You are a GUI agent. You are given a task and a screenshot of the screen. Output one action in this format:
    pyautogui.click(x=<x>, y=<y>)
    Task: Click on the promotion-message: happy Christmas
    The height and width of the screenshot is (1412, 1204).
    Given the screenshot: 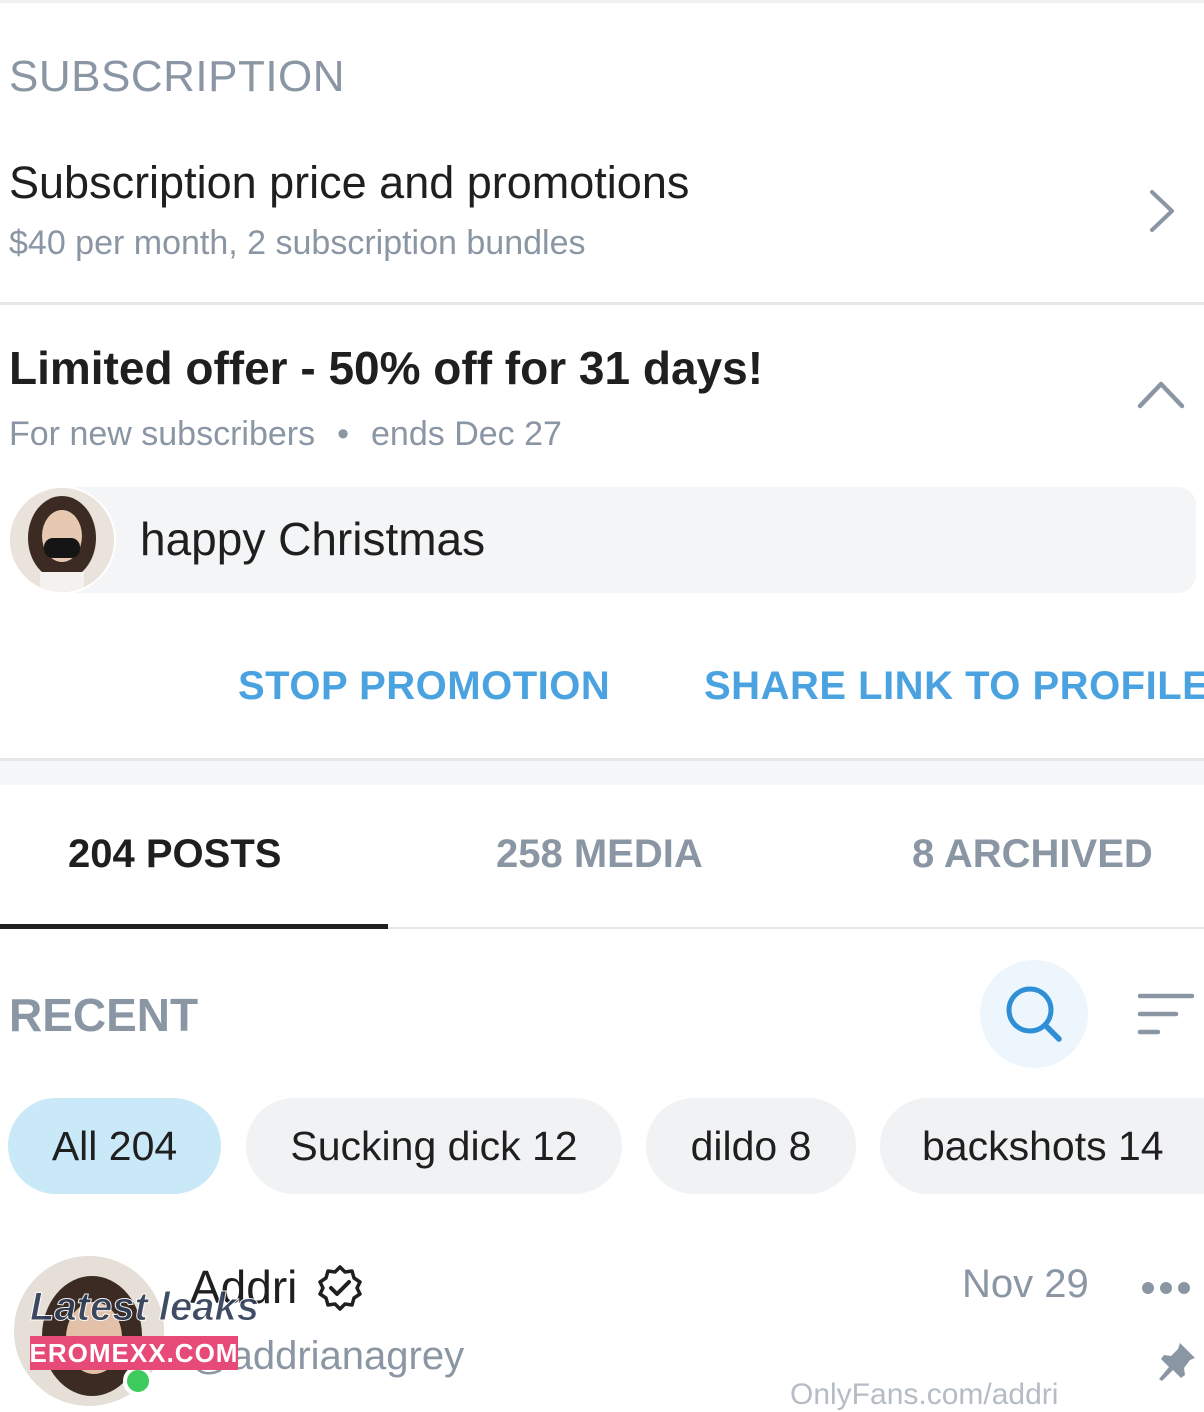 What is the action you would take?
    pyautogui.click(x=313, y=539)
    